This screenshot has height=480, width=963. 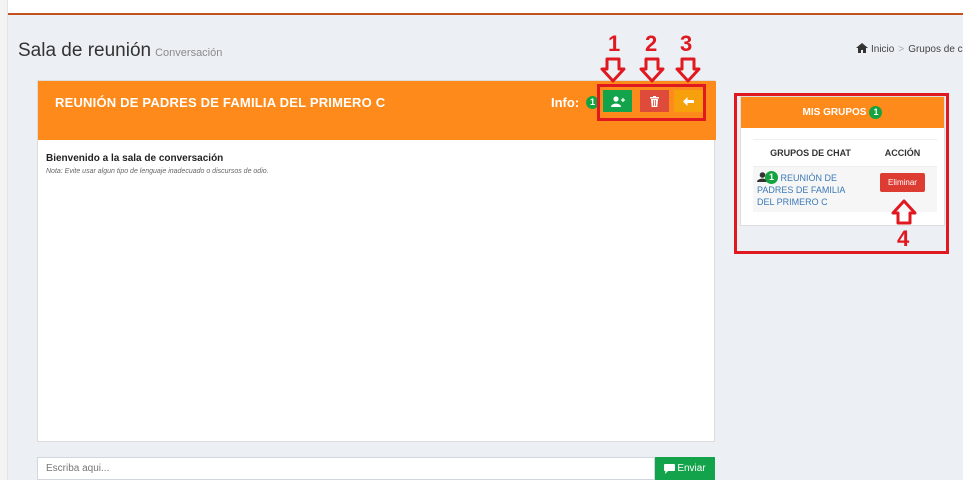 What do you see at coordinates (481, 6) in the screenshot?
I see `top-bar` at bounding box center [481, 6].